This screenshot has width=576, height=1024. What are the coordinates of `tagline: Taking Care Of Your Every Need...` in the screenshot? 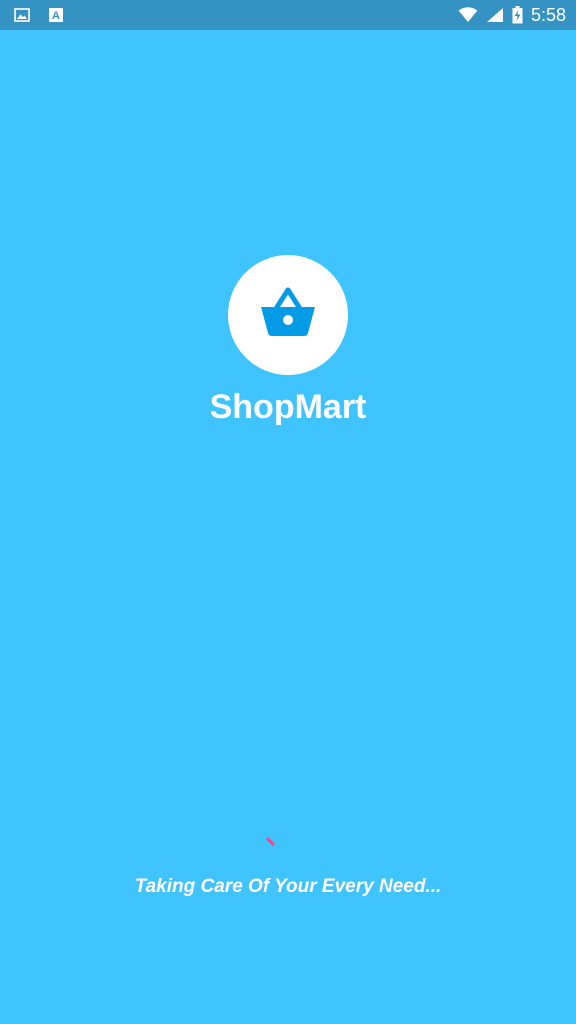 It's located at (288, 886).